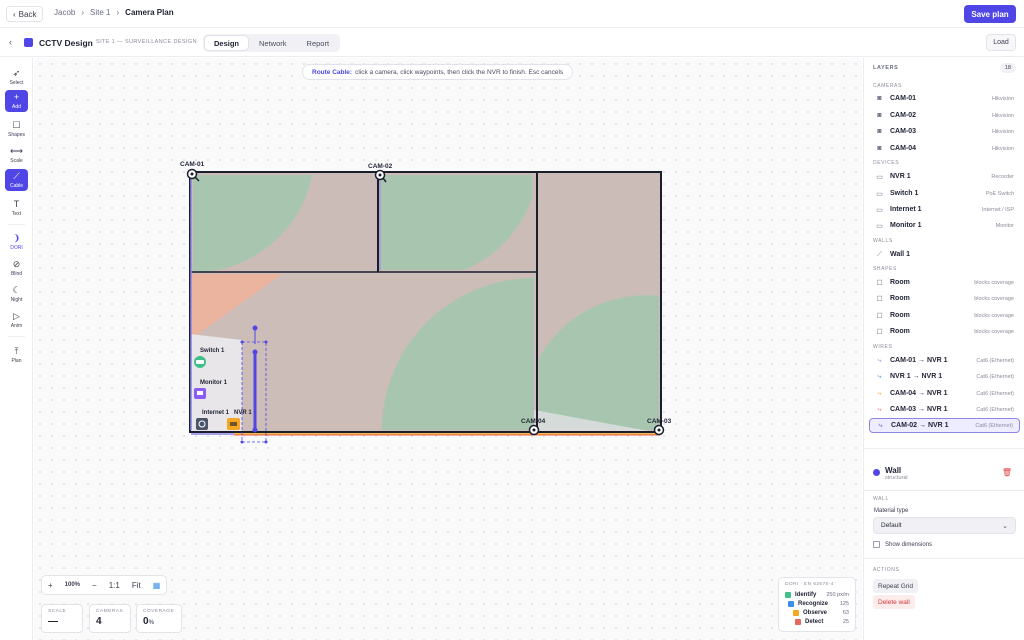  What do you see at coordinates (798, 621) in the screenshot?
I see `detect-swatch` at bounding box center [798, 621].